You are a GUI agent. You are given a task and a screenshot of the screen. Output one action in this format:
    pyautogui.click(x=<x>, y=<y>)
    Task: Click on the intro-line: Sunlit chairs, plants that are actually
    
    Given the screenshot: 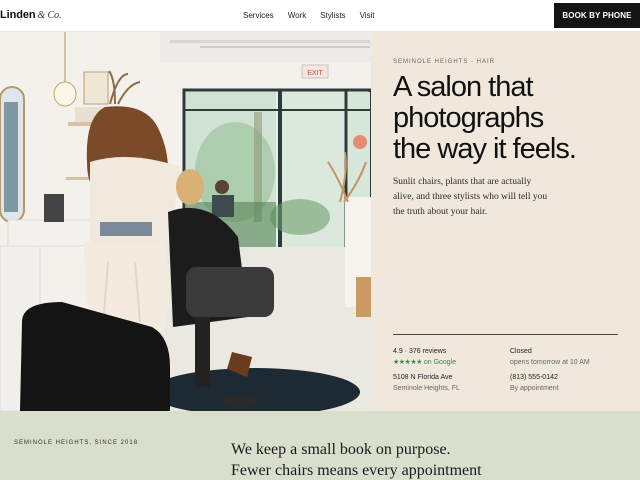 What is the action you would take?
    pyautogui.click(x=462, y=182)
    